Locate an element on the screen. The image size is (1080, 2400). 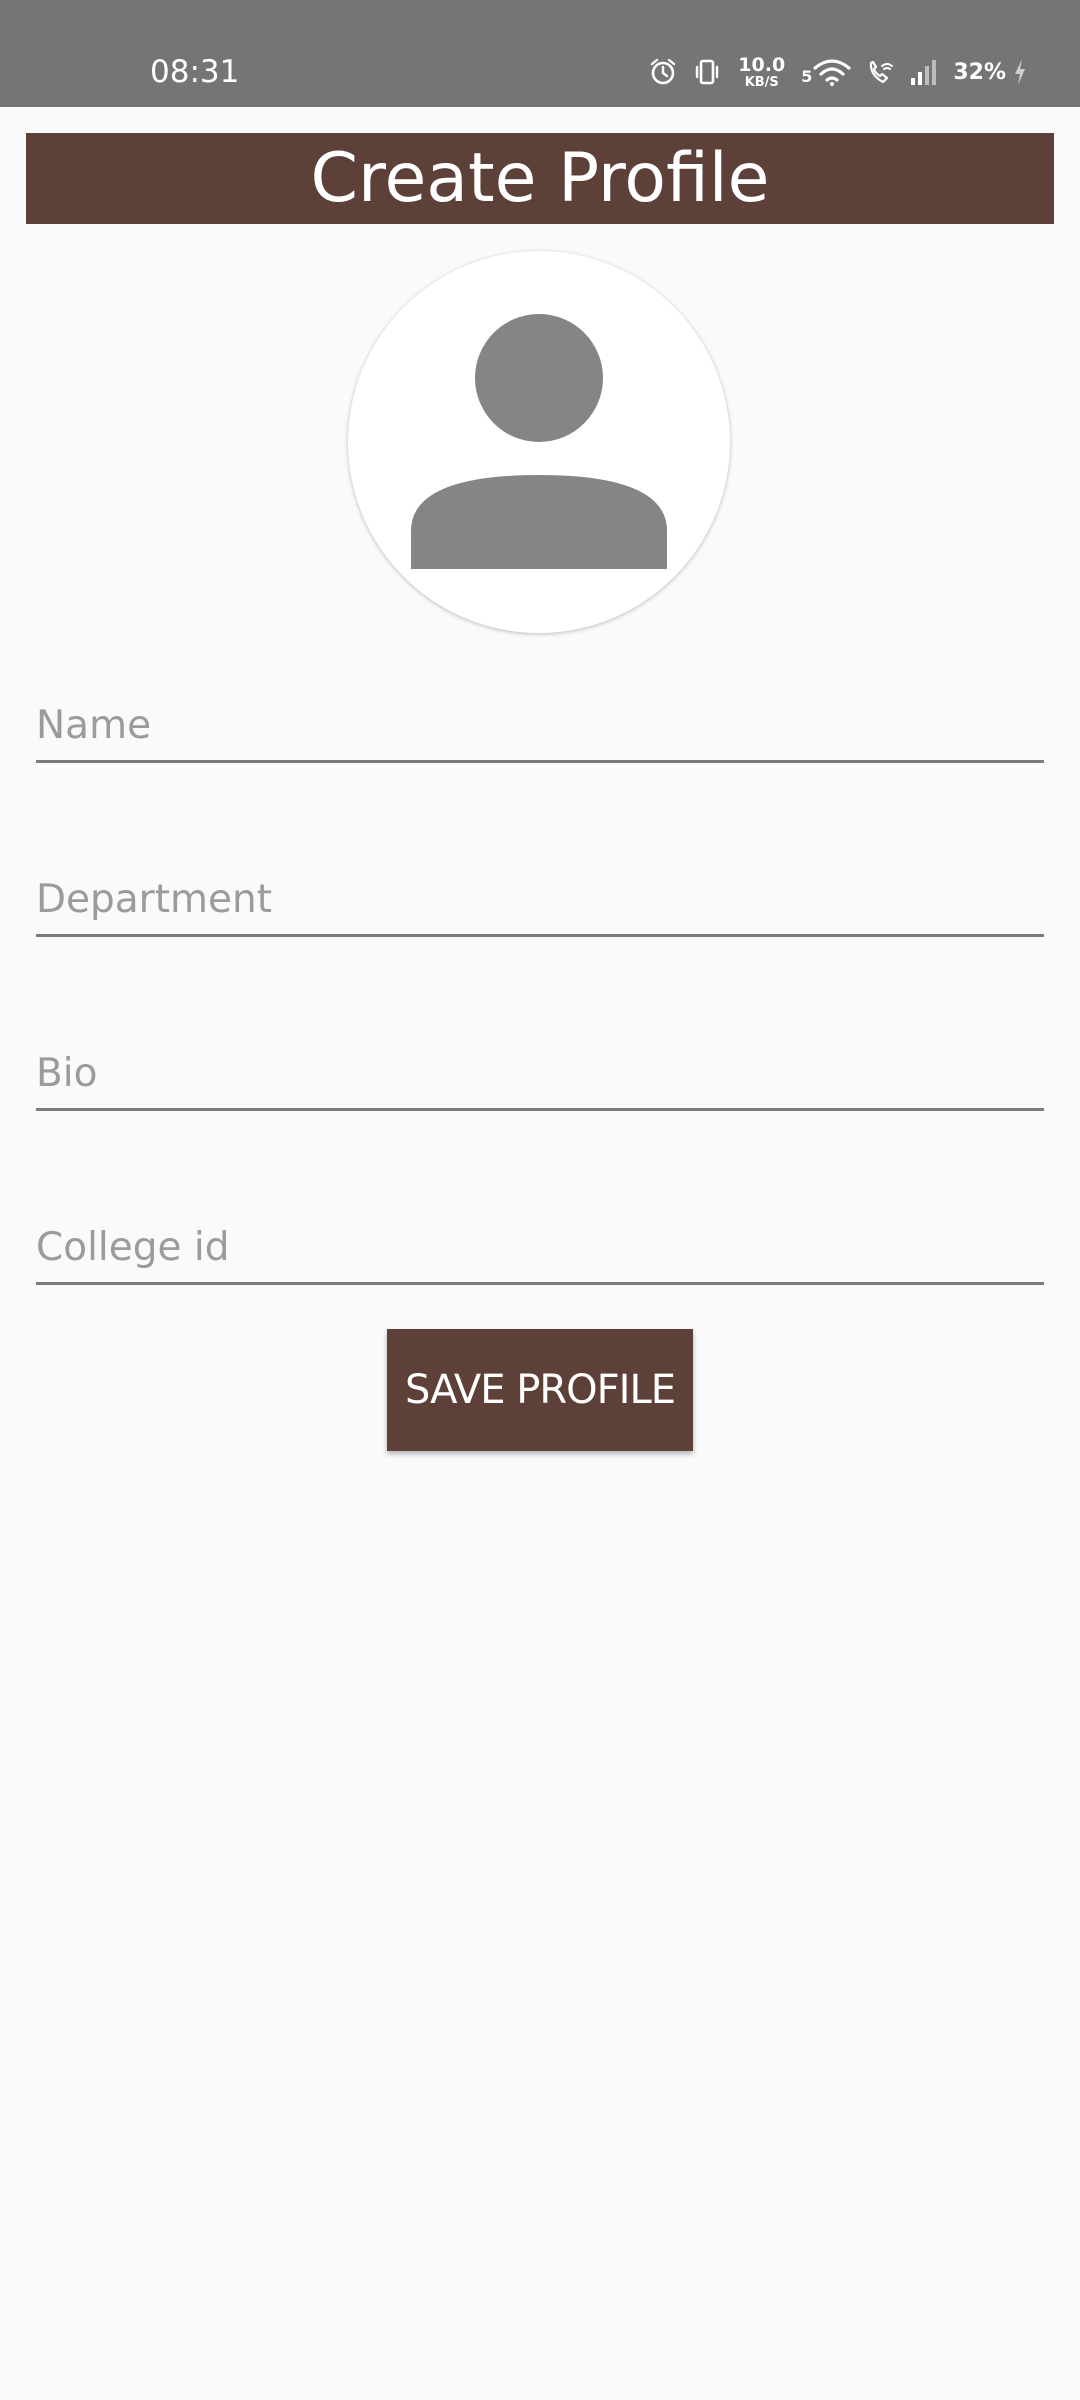
net-speed-unit: KB/S is located at coordinates (761, 82).